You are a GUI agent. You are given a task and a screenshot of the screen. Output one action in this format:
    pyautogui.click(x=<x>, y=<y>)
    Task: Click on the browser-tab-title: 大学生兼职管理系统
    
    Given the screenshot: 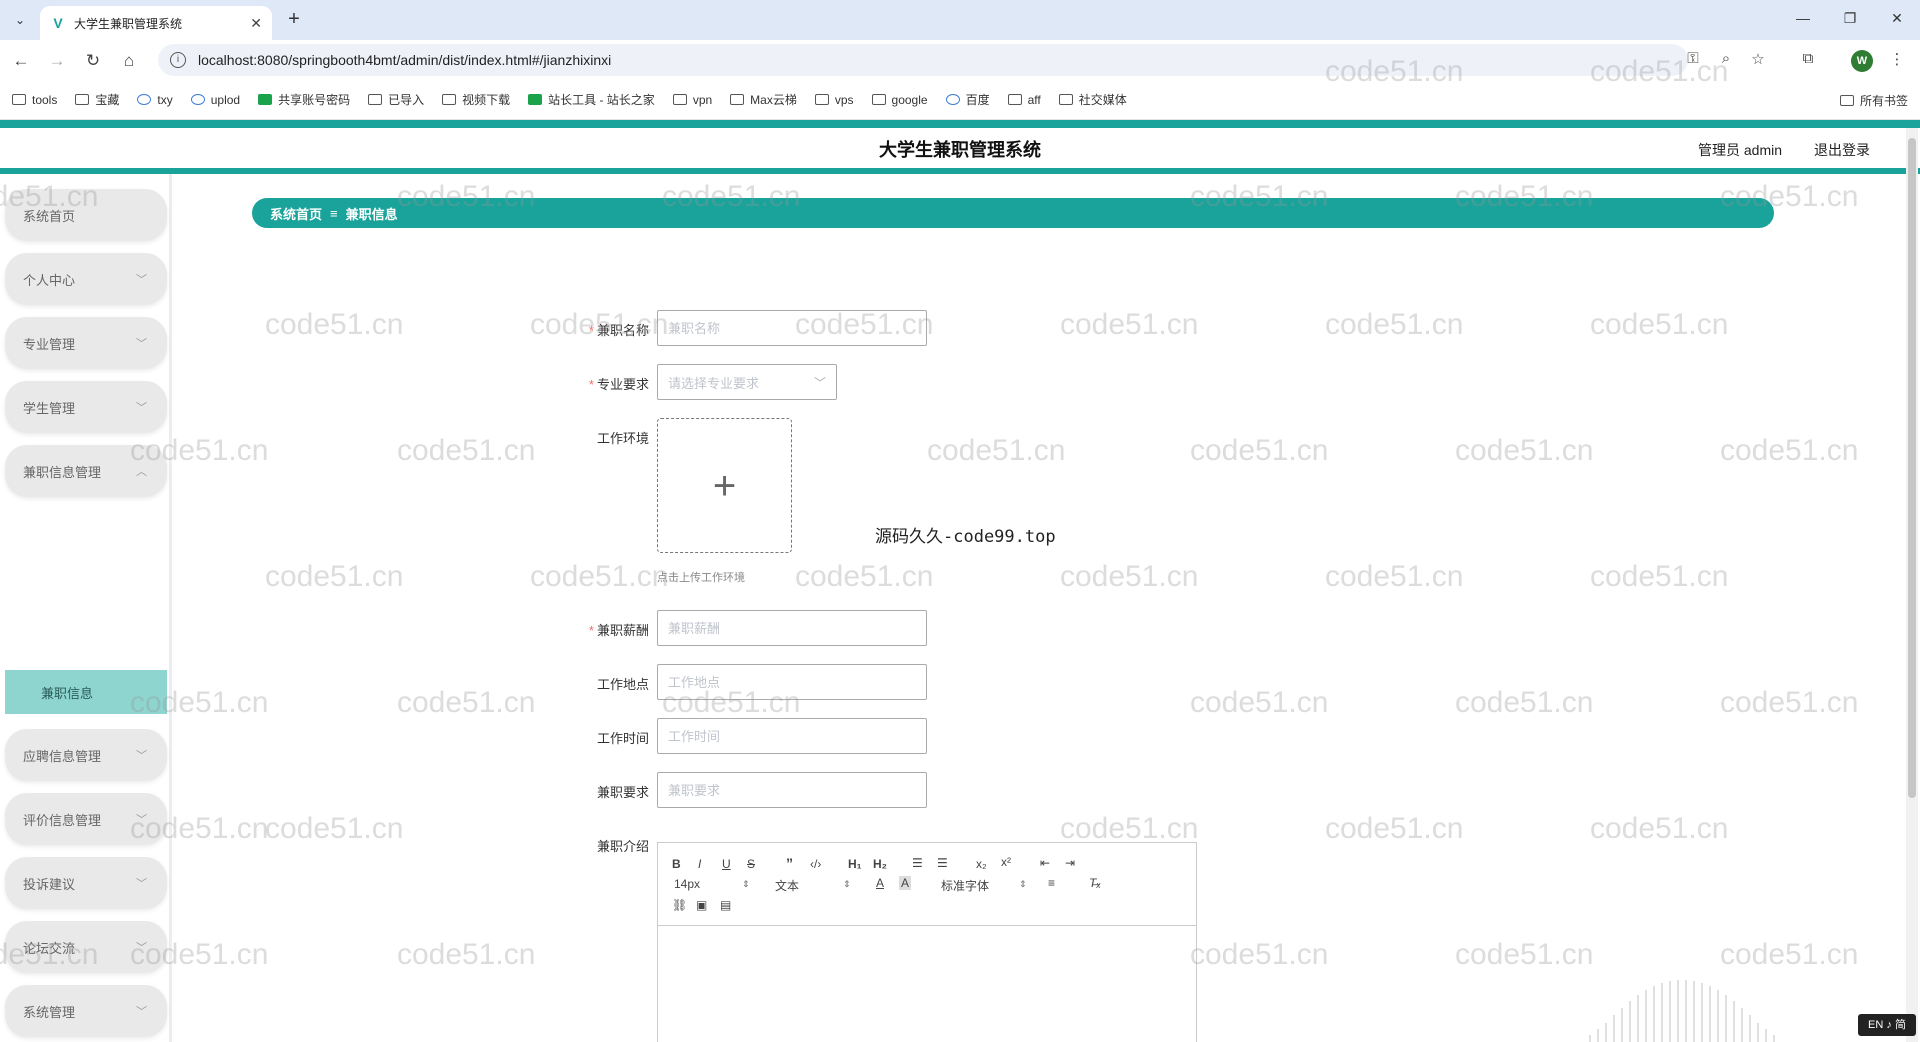 What is the action you would take?
    pyautogui.click(x=128, y=23)
    